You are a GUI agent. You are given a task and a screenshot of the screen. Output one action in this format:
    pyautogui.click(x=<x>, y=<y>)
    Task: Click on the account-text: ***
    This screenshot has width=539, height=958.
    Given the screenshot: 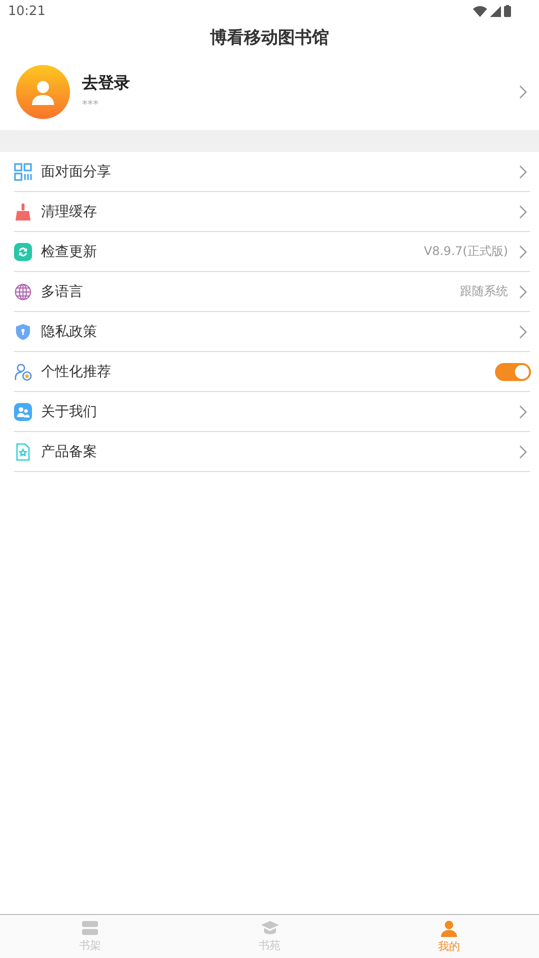 What is the action you would take?
    pyautogui.click(x=91, y=104)
    